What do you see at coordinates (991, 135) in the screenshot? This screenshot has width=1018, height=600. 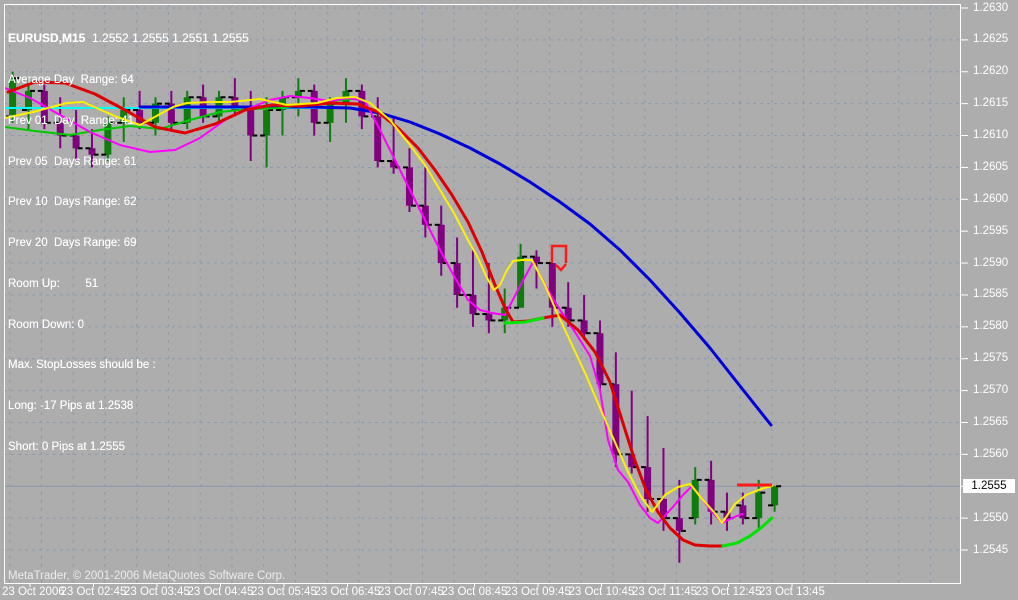 I see `price-tick-label: 1.2610` at bounding box center [991, 135].